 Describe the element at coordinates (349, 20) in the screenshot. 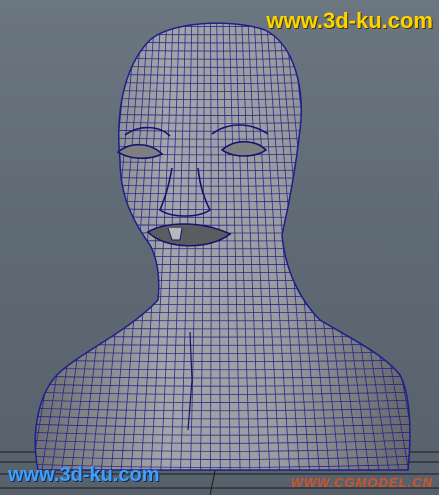

I see `watermark-top-right: www.3d-ku.com` at that location.